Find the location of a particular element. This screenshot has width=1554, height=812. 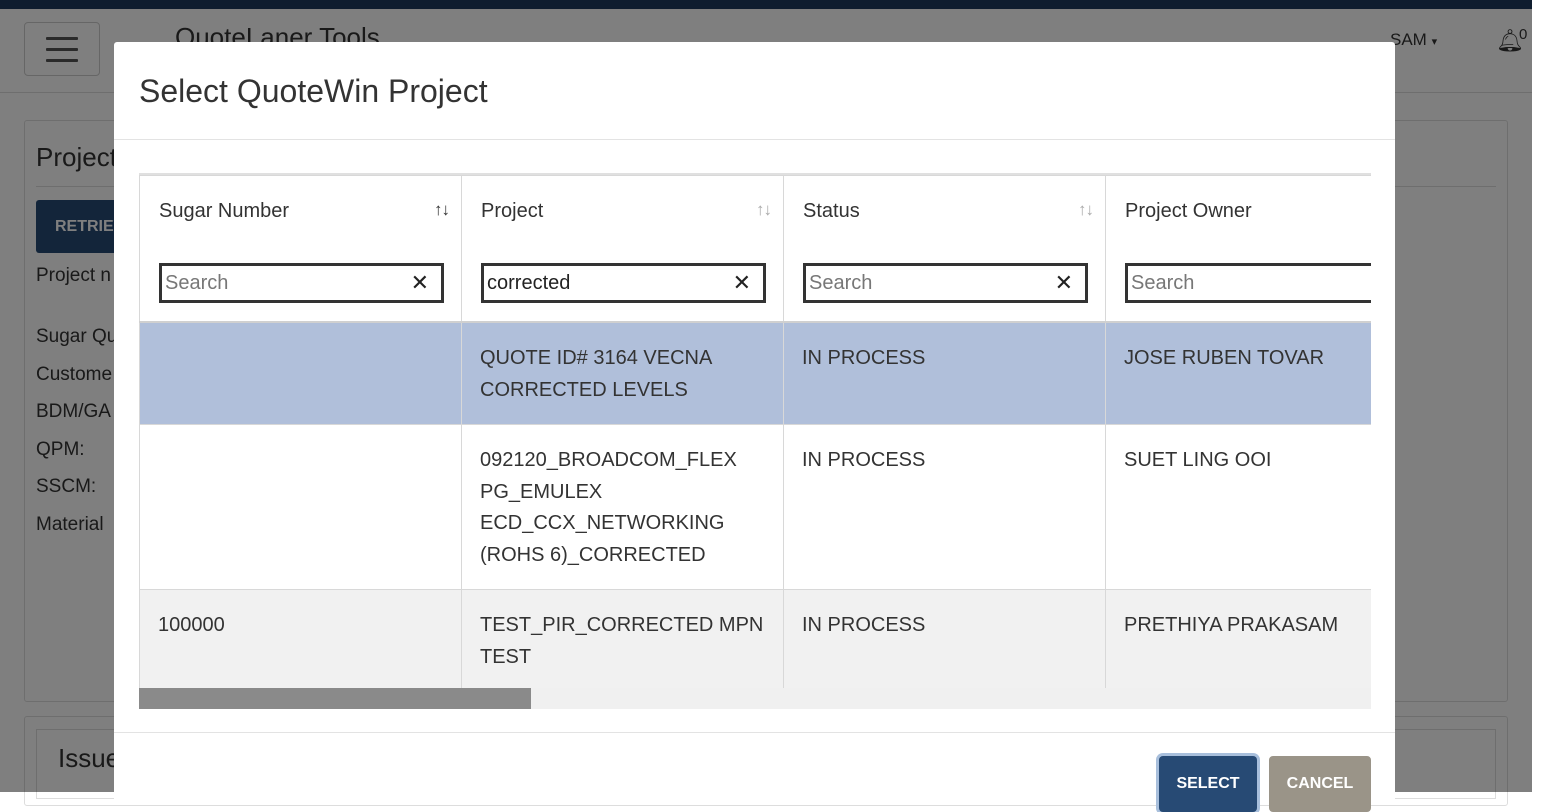

project-cell: TEST_PIR_CORRECTED MPN TEST is located at coordinates (622, 640).